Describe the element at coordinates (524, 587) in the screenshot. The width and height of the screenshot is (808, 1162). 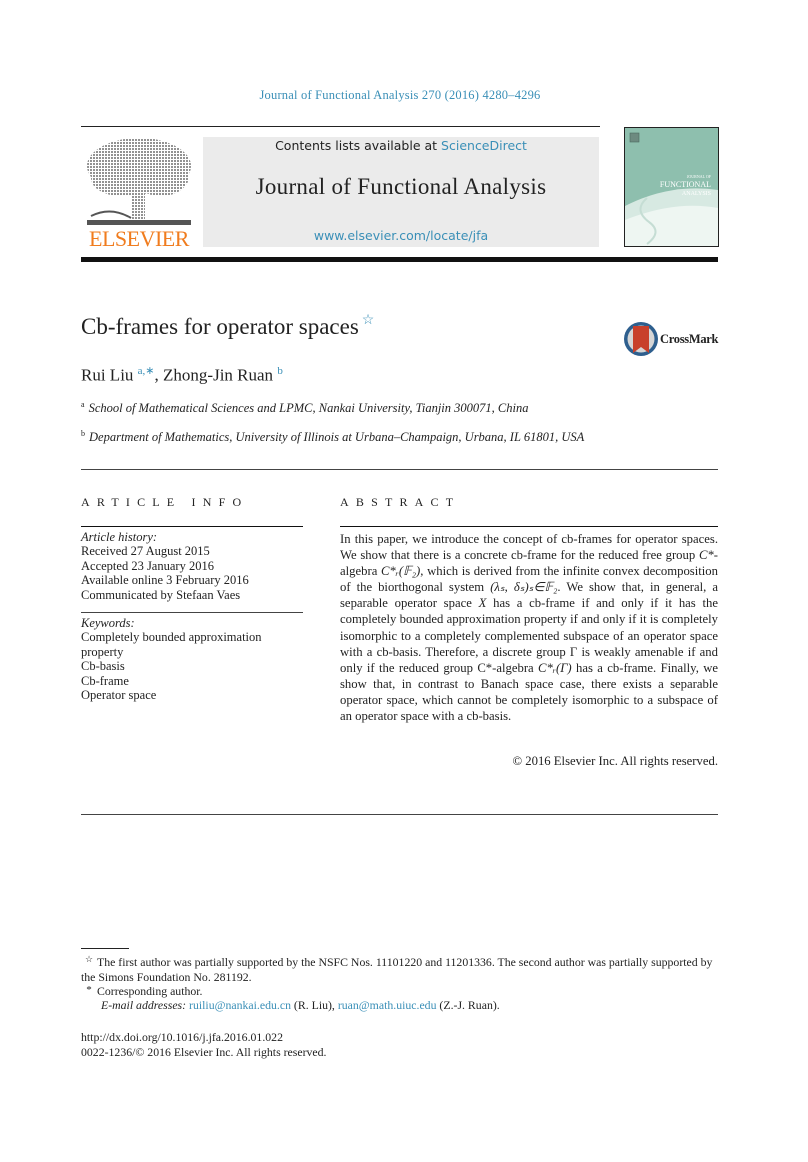
I see `math-expression: (λₛ, δₛ)ₛ∈𝔽₂` at that location.